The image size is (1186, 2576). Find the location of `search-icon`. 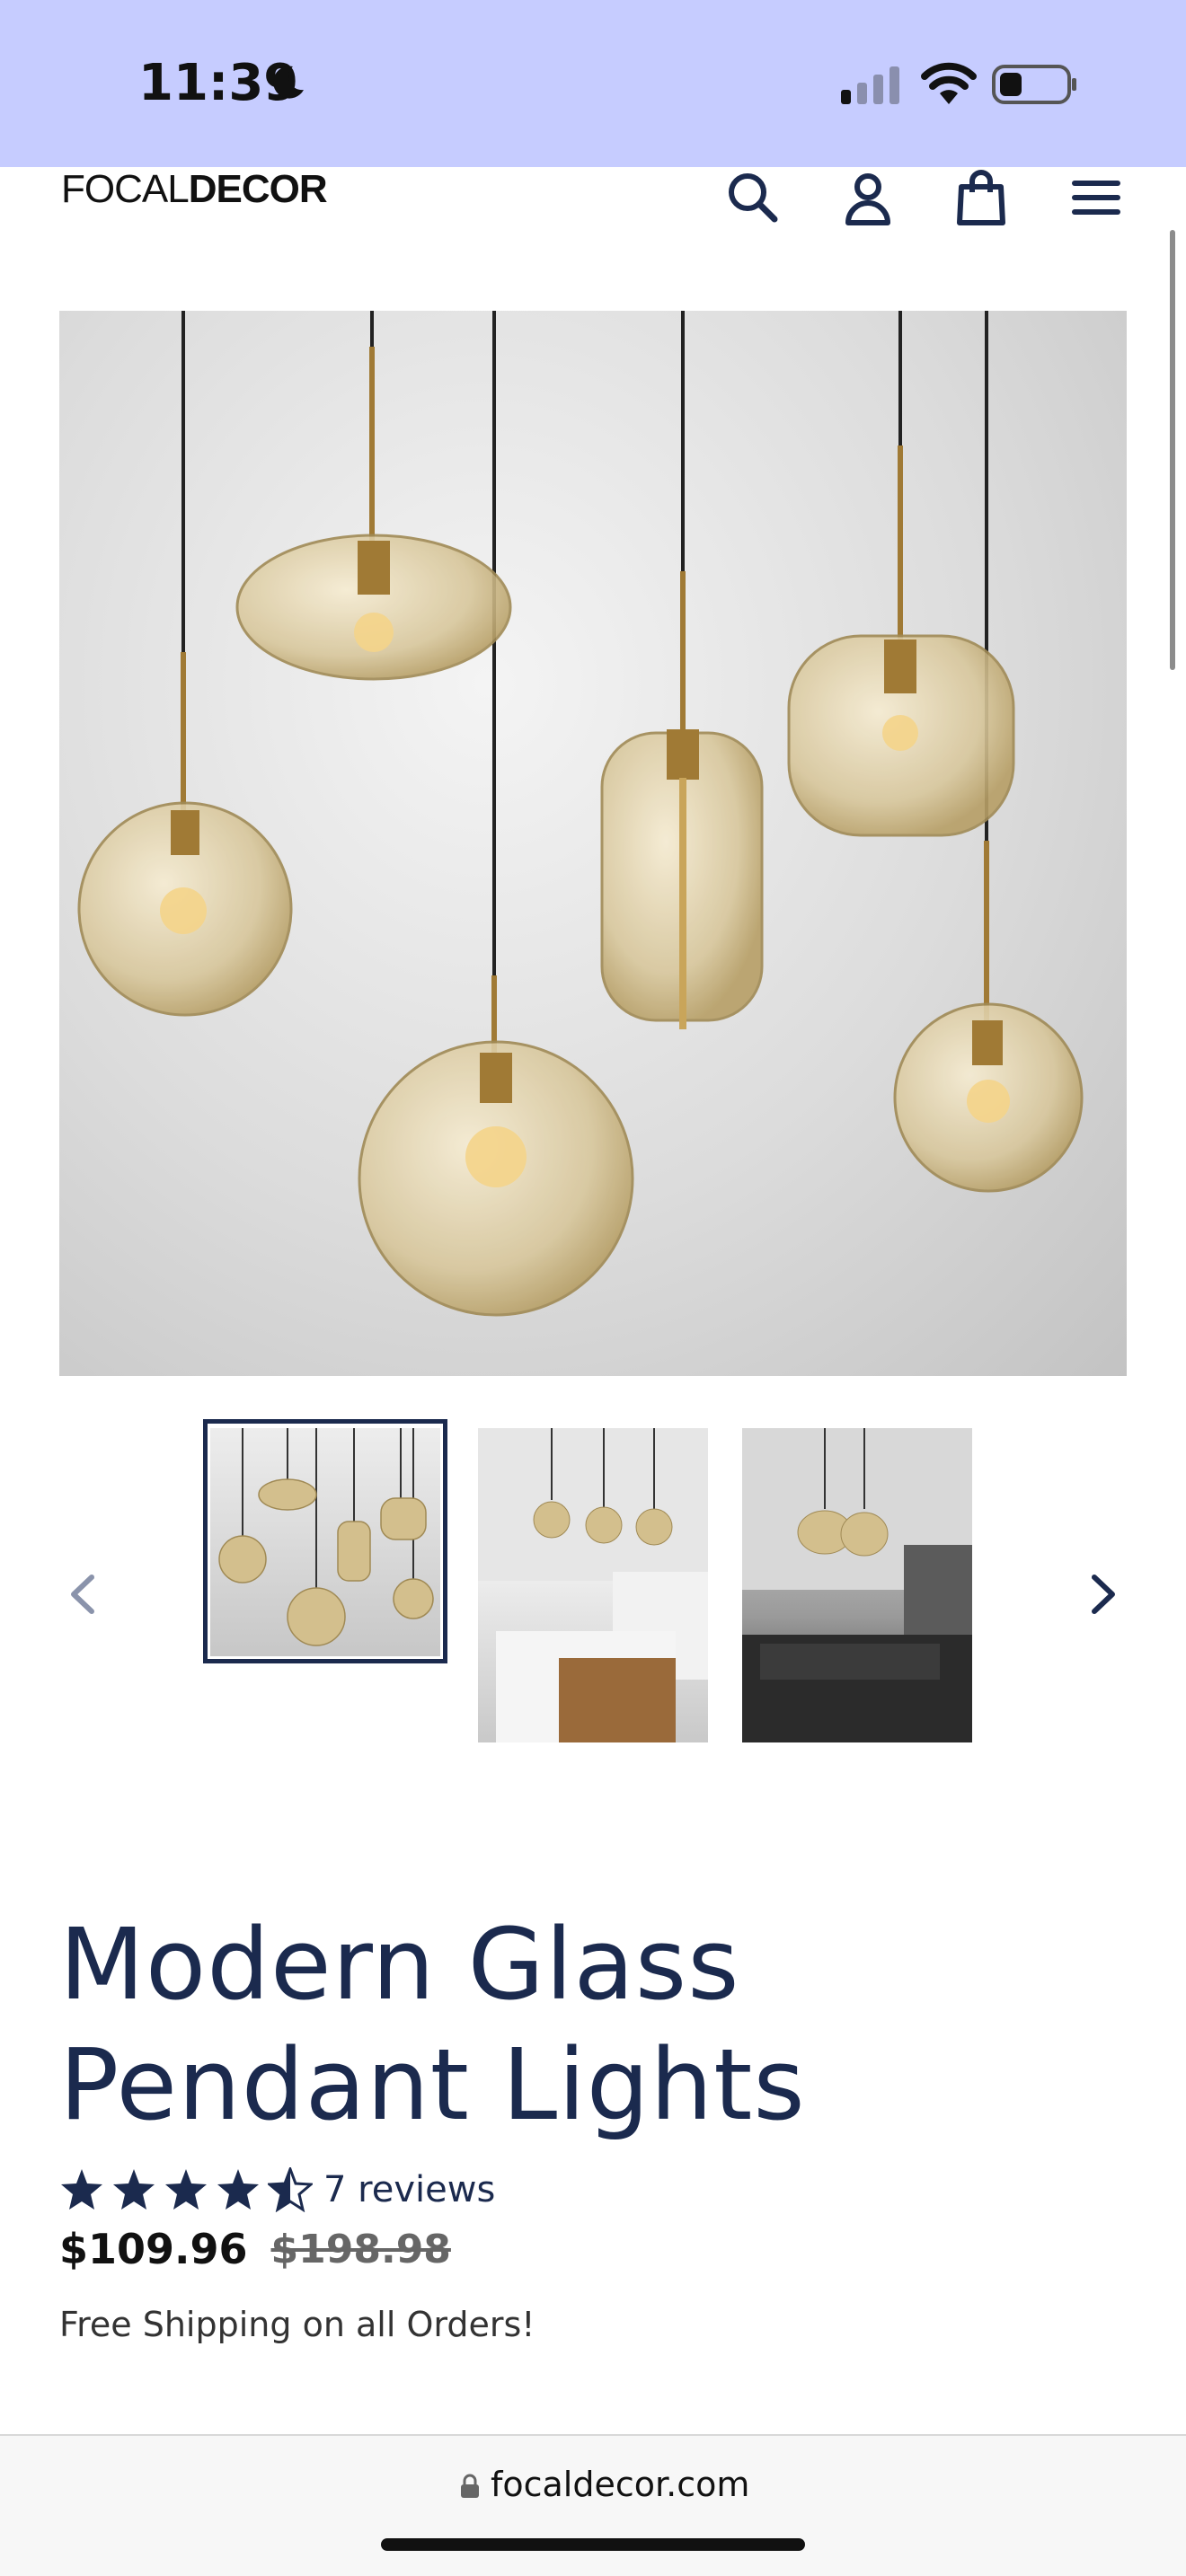

search-icon is located at coordinates (753, 197).